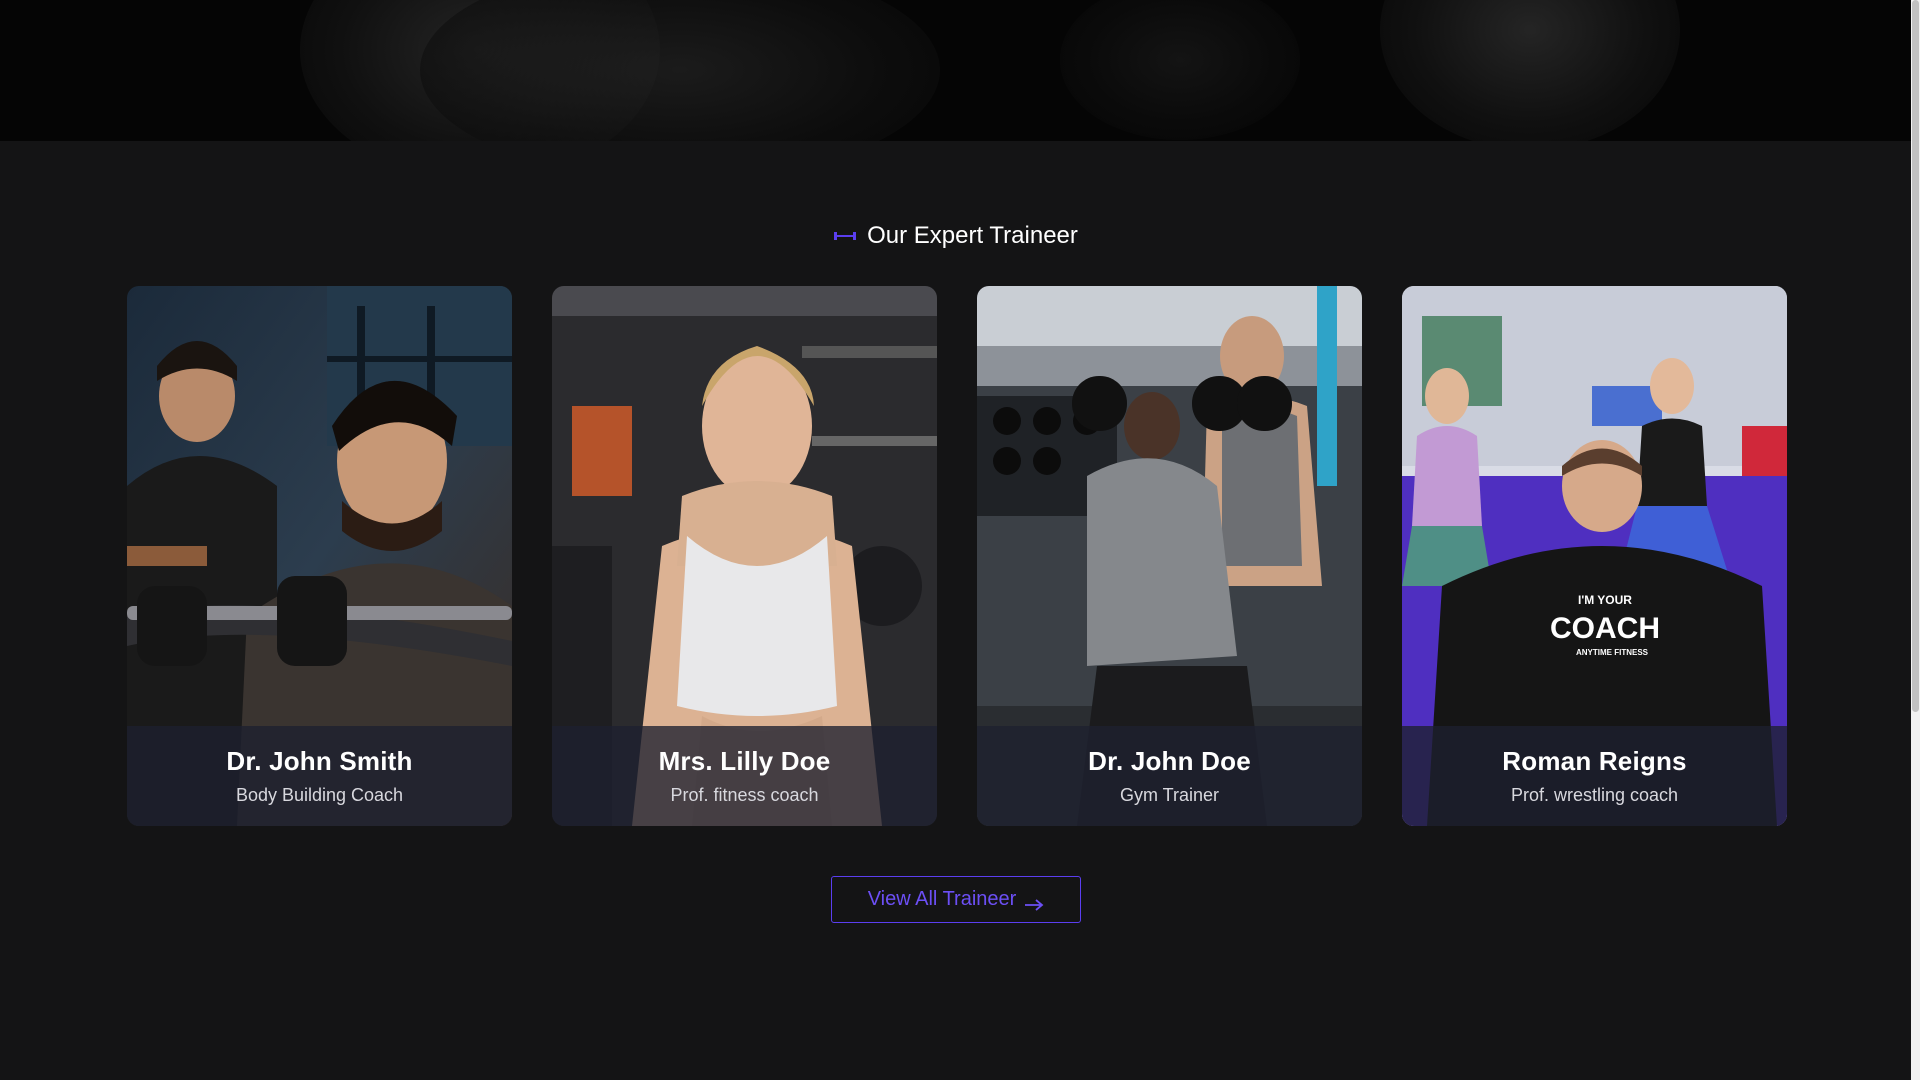 Image resolution: width=1920 pixels, height=1080 pixels. I want to click on shirt-text-line3: ANYTIME FITNESS, so click(1612, 652).